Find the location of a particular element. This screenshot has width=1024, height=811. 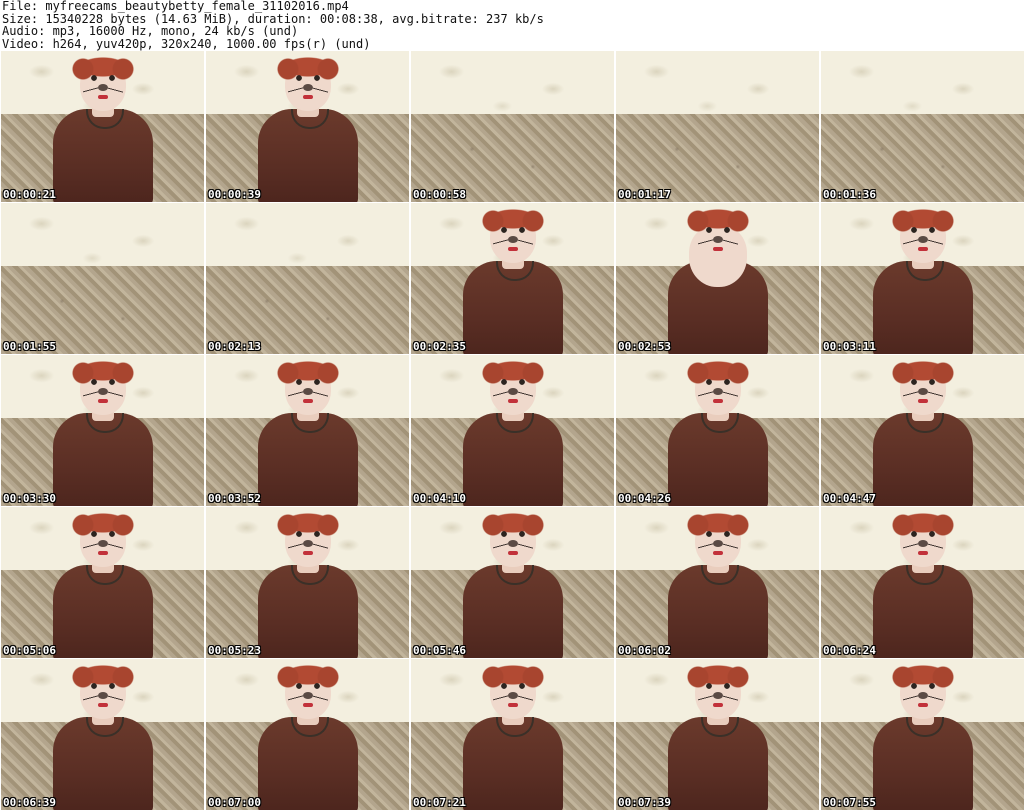

video-thumbnail: 00:01:55 is located at coordinates (102, 278).